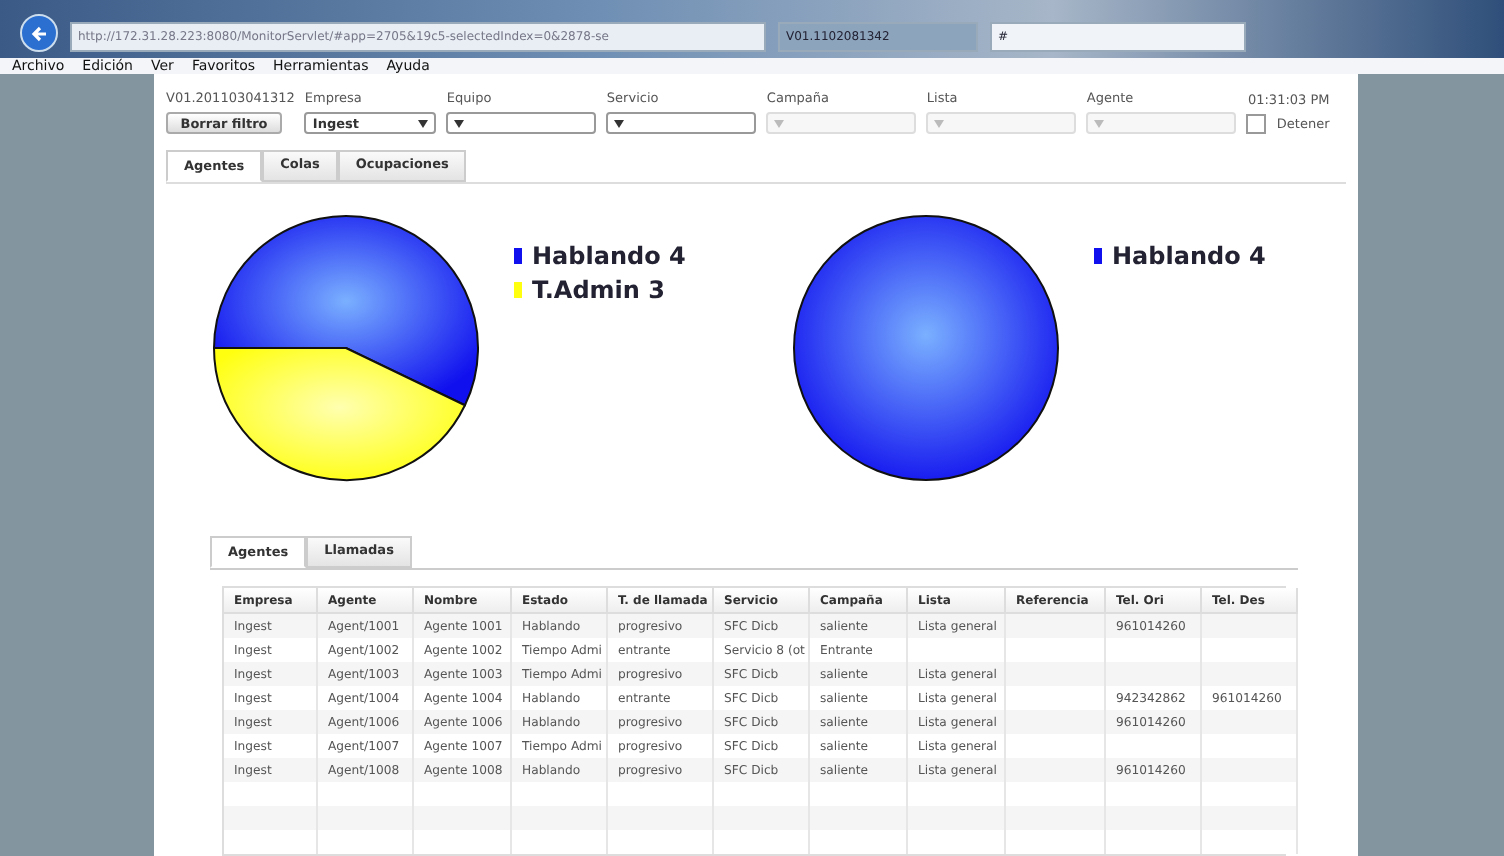 The image size is (1504, 856). What do you see at coordinates (1256, 124) in the screenshot?
I see `stop-checkbox` at bounding box center [1256, 124].